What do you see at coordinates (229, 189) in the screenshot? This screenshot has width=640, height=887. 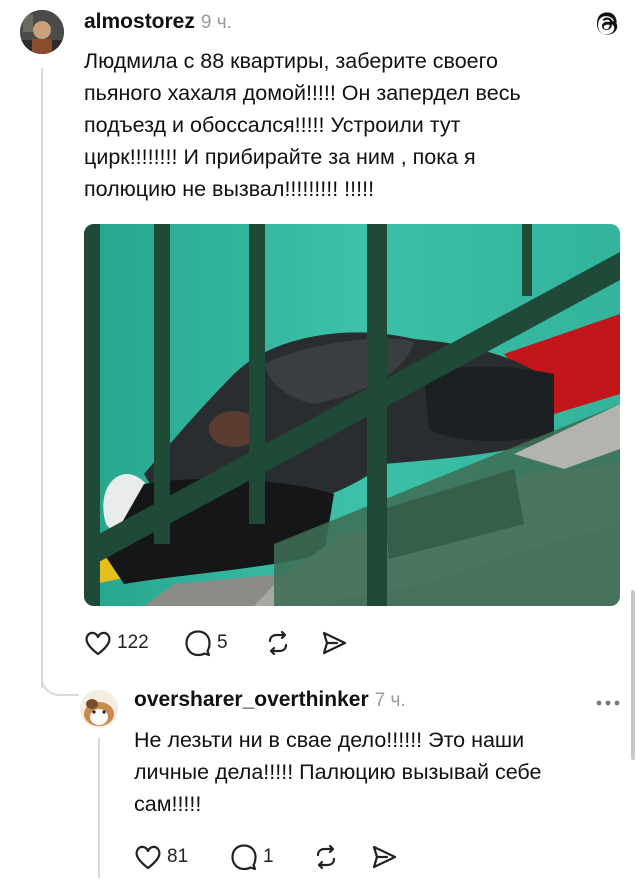 I see `post-text-line: полюцию не вызвал!!!!!!!!! !!!!!` at bounding box center [229, 189].